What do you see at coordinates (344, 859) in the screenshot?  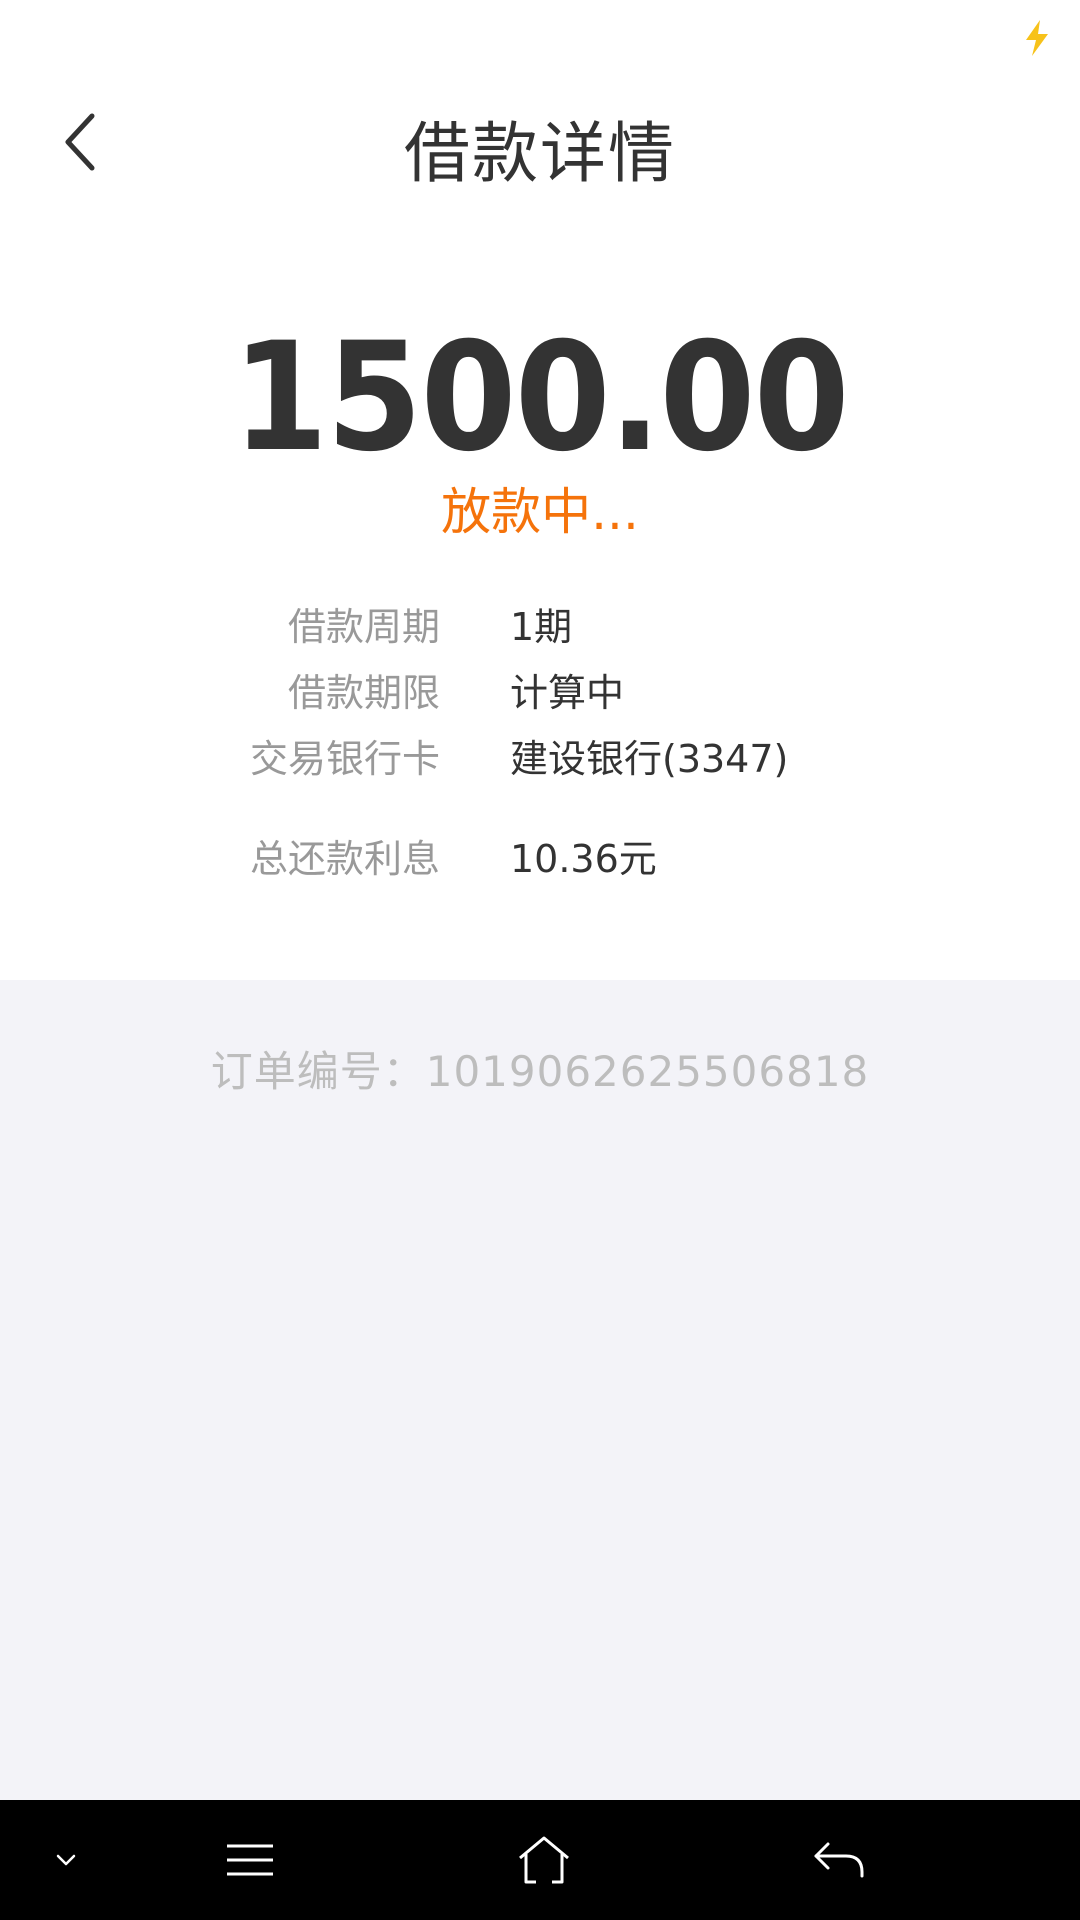 I see `detail-label: 总还款利息` at bounding box center [344, 859].